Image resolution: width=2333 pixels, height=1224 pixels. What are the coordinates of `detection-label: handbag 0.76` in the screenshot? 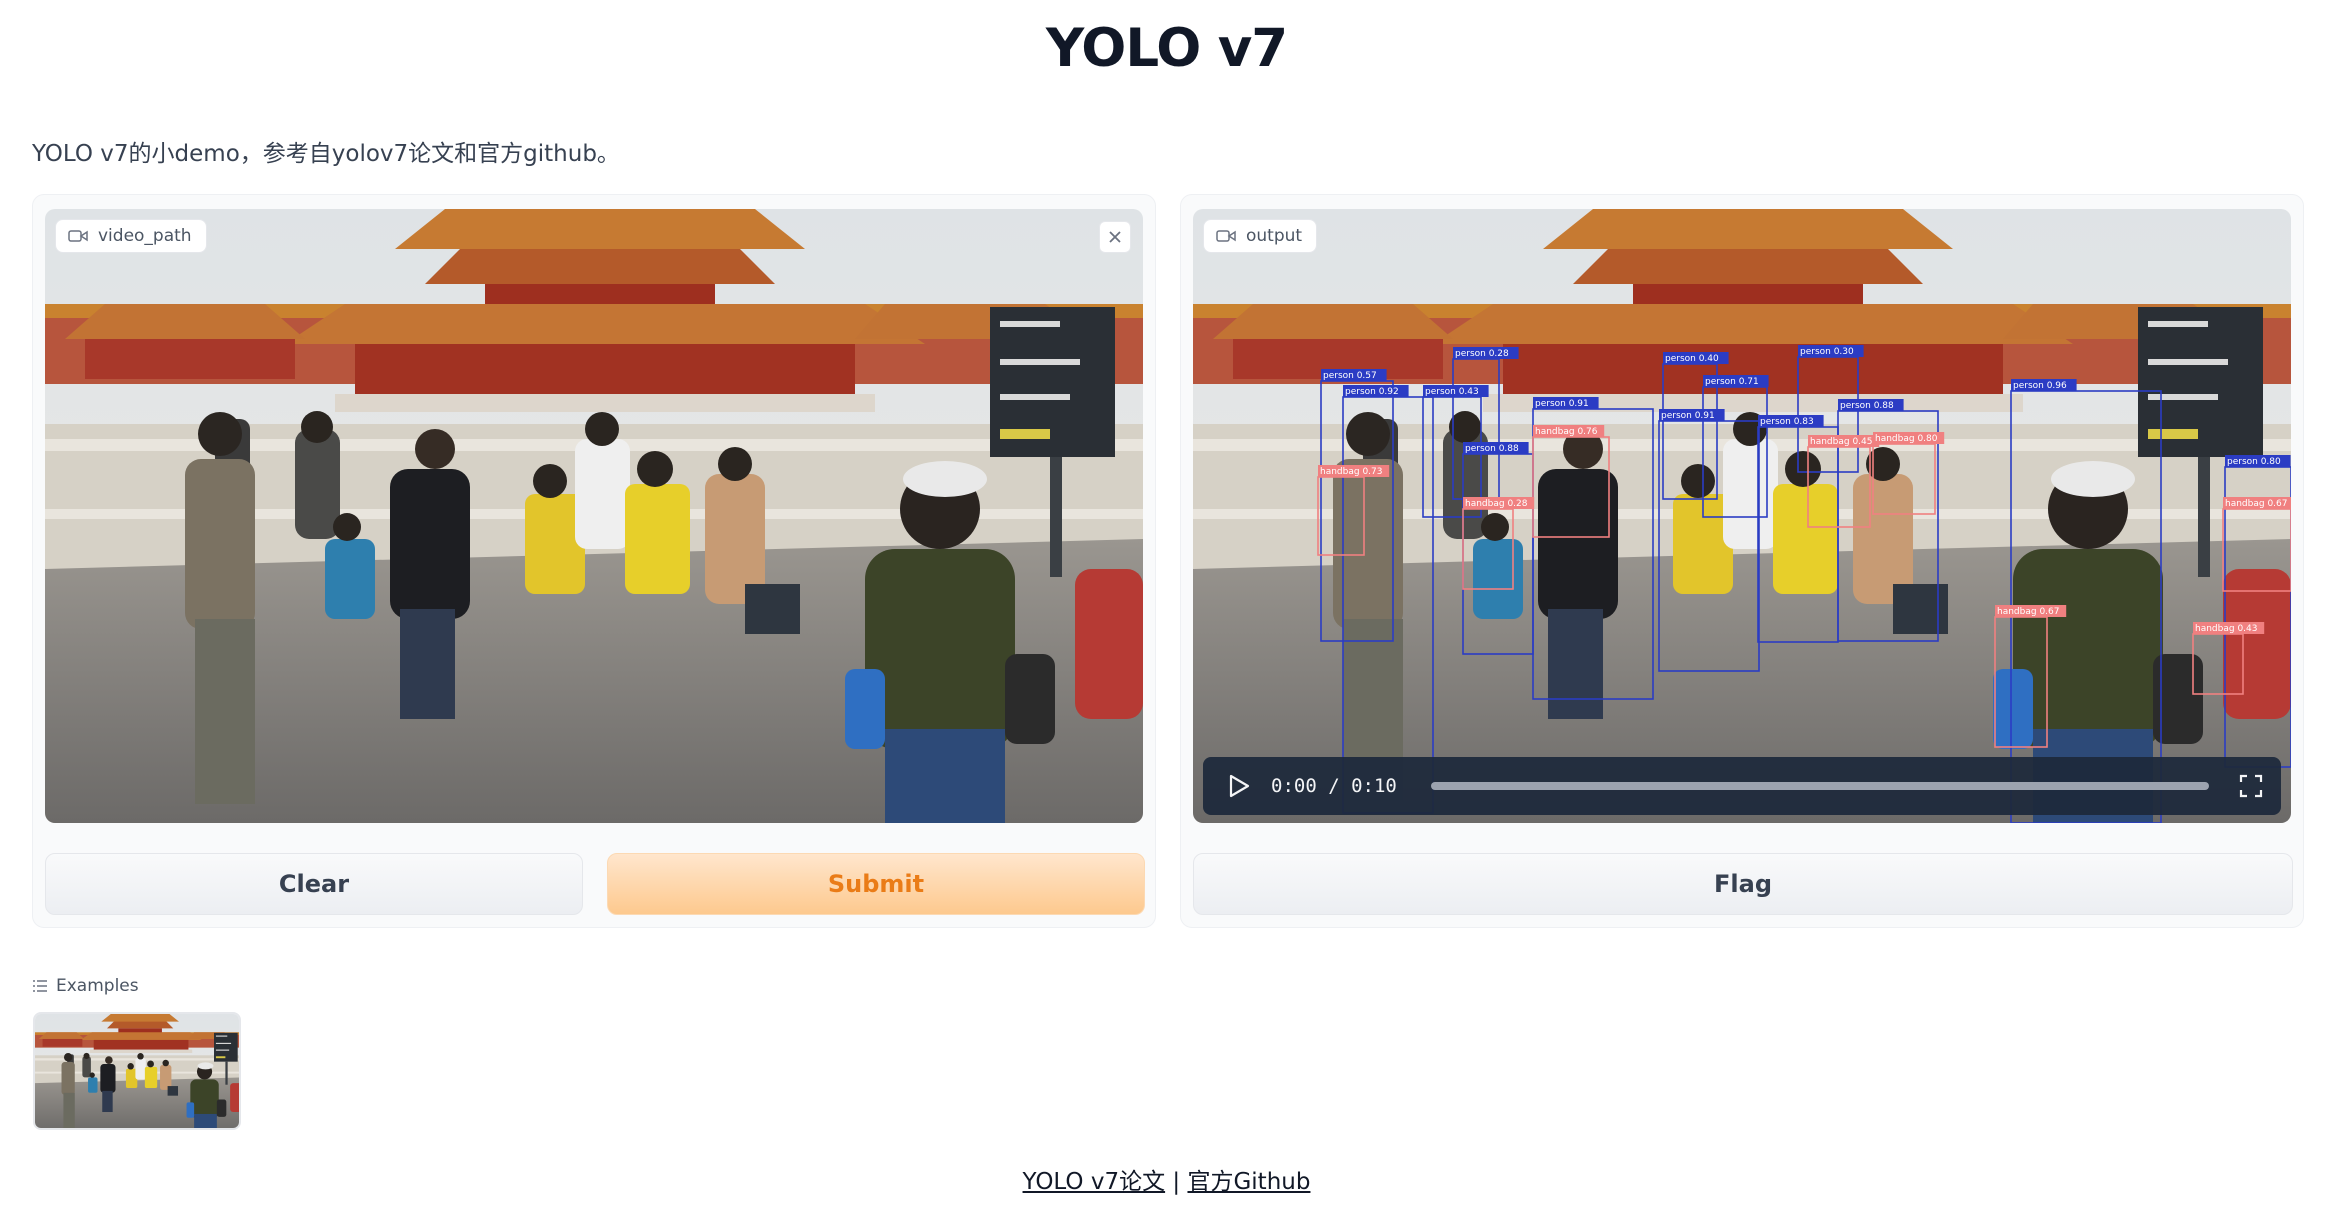 It's located at (1566, 432).